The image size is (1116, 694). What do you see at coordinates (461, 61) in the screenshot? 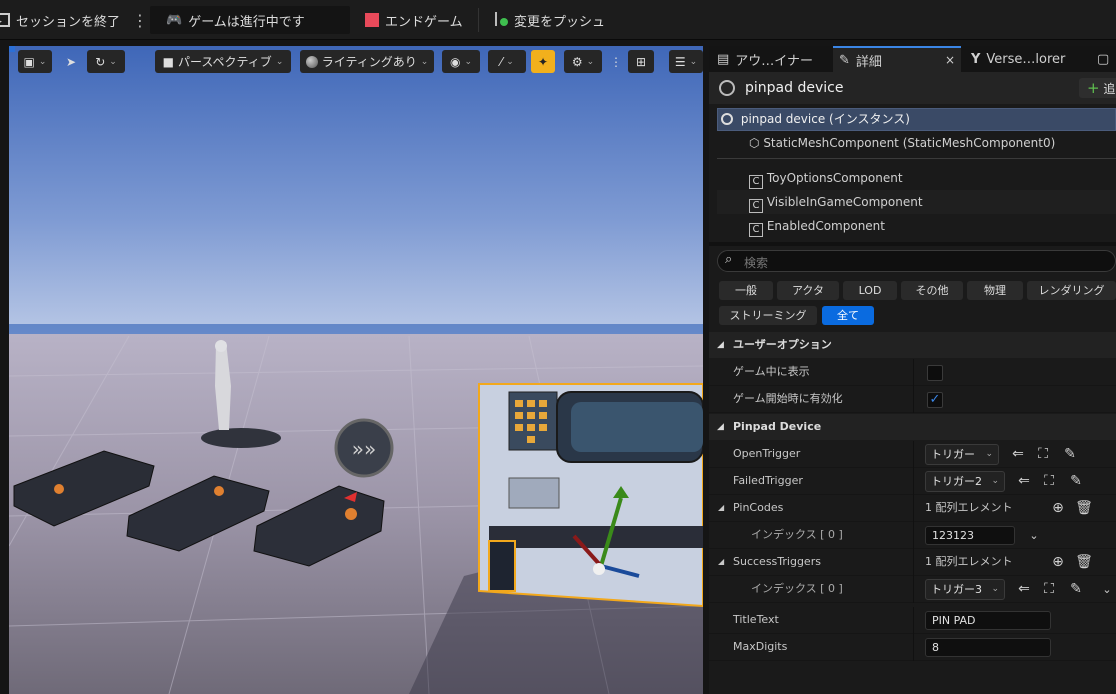
I see `show-flags-button: ◉ ⌄` at bounding box center [461, 61].